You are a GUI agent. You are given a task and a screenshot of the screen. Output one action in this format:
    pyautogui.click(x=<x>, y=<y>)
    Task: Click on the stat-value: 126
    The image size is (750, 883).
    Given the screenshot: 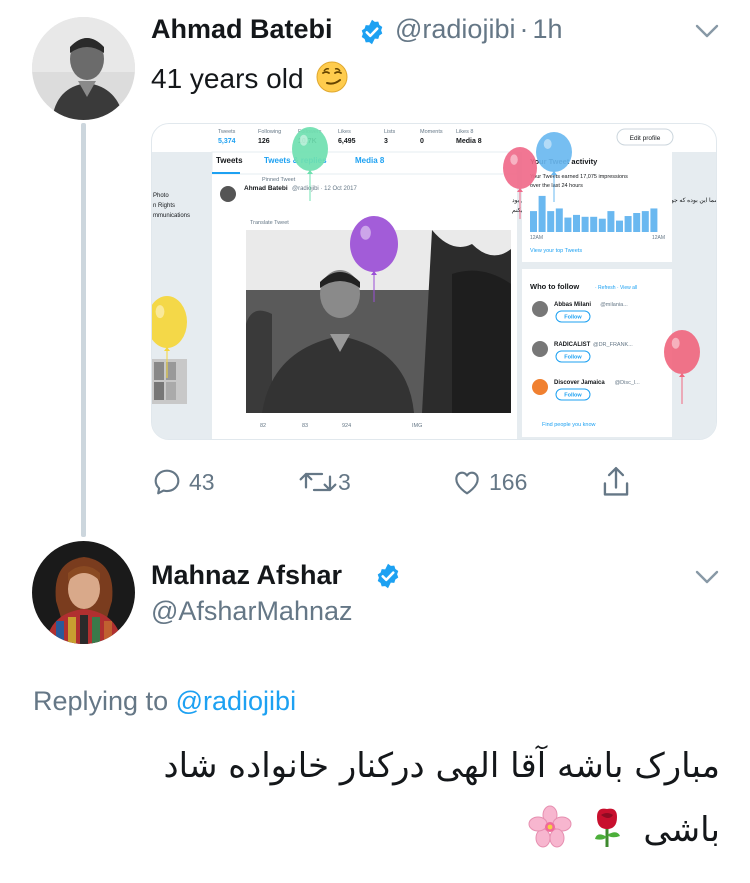 What is the action you would take?
    pyautogui.click(x=264, y=141)
    